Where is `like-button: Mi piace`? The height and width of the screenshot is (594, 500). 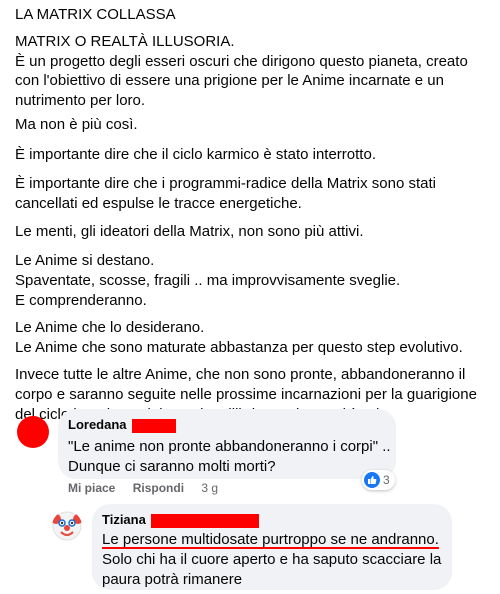 like-button: Mi piace is located at coordinates (91, 488).